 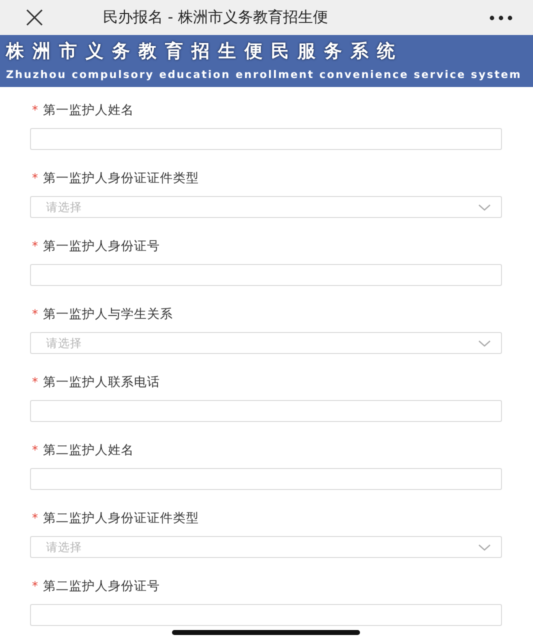 I want to click on field-label: 第二监护人身份证号, so click(x=101, y=586).